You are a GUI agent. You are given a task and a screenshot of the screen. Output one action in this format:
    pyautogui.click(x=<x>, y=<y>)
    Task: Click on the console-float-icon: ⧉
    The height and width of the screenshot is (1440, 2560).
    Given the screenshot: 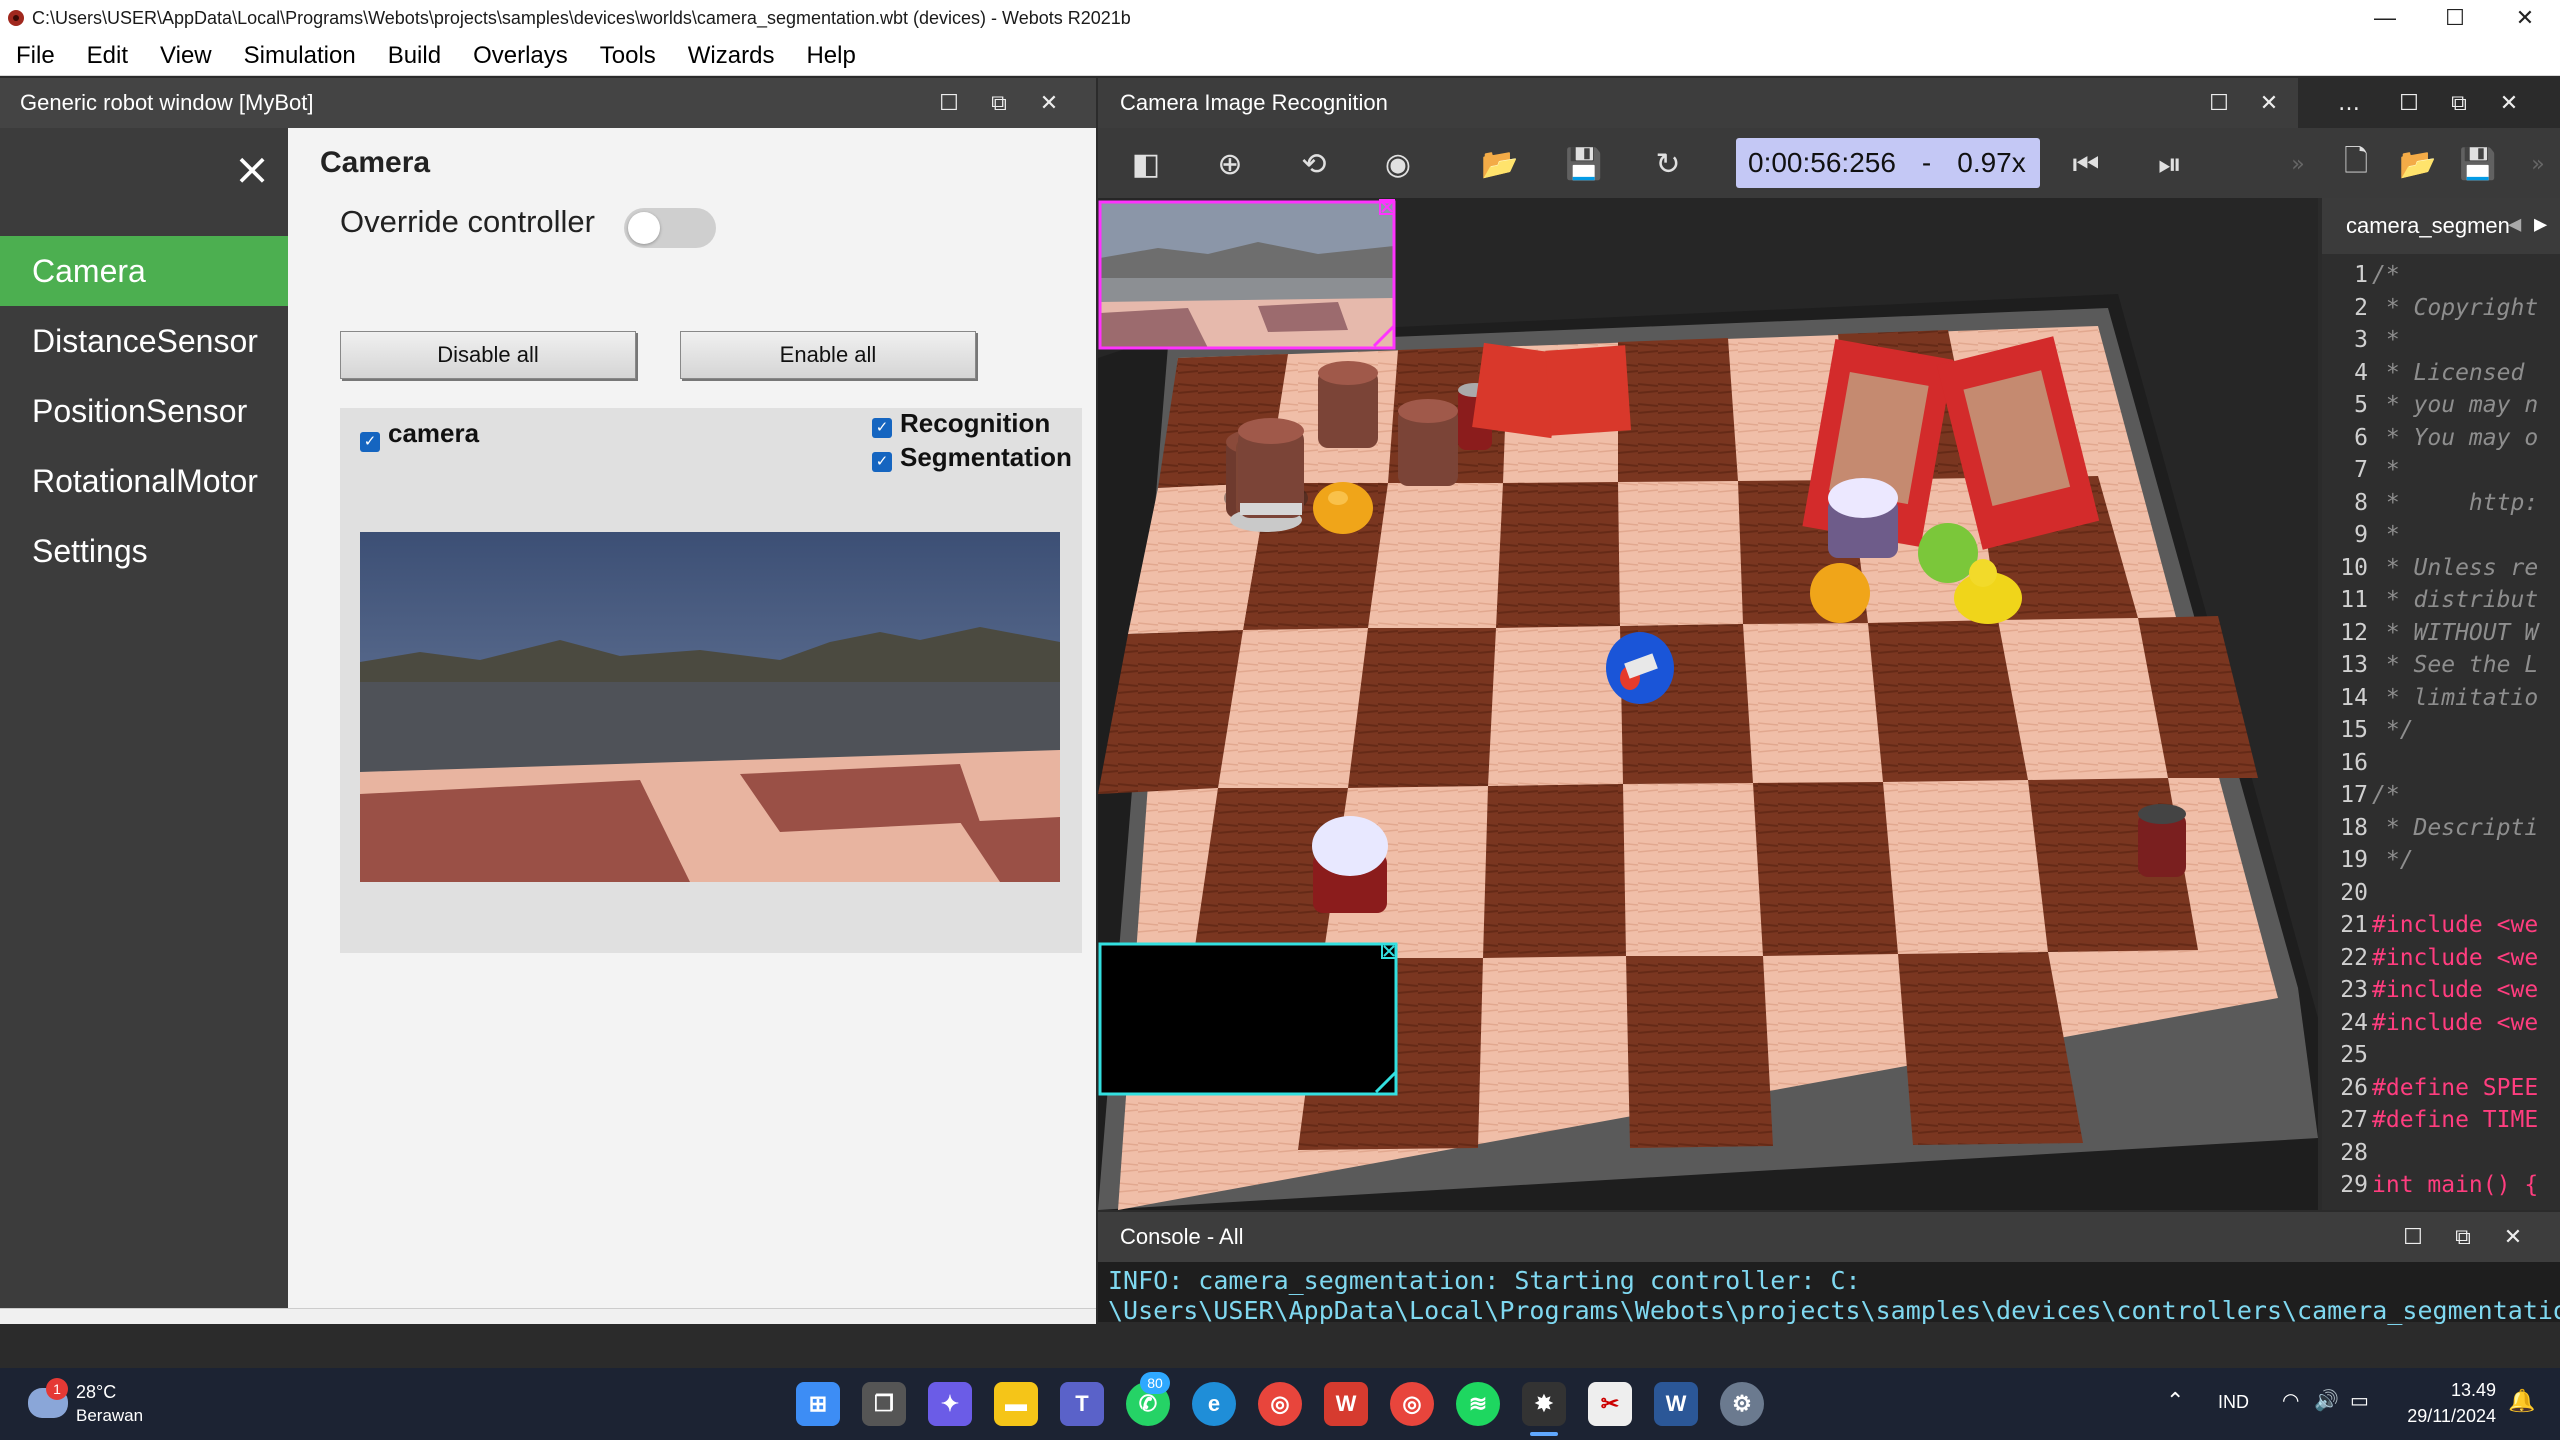 What is the action you would take?
    pyautogui.click(x=2463, y=1237)
    